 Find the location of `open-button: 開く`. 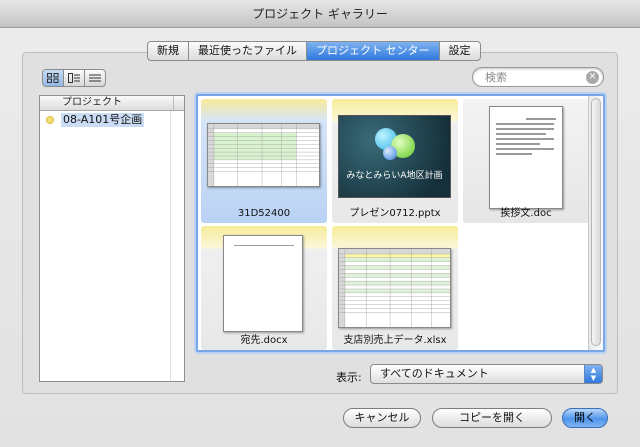

open-button: 開く is located at coordinates (585, 418).